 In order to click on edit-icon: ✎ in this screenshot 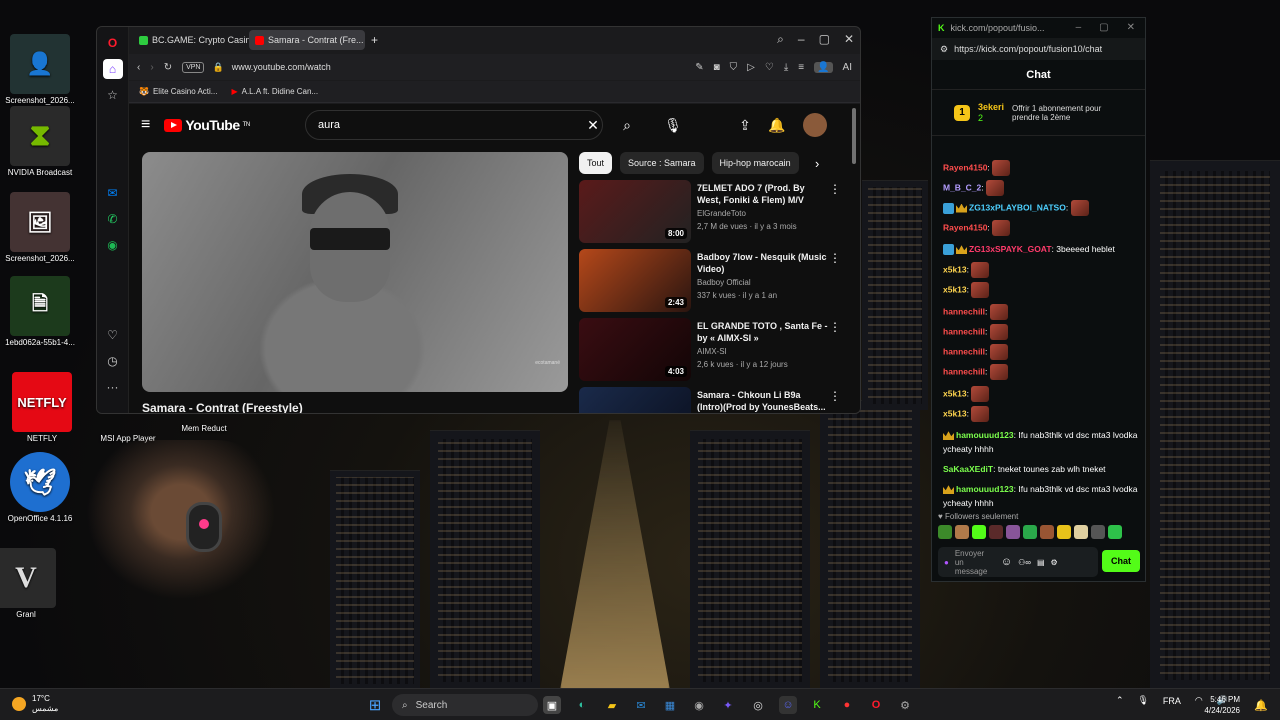, I will do `click(699, 67)`.